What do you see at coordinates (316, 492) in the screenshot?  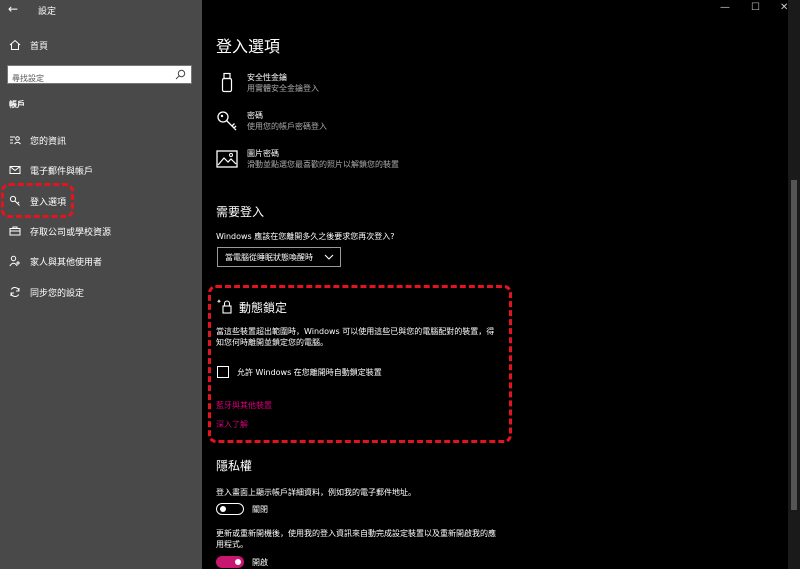 I see `privacy-setting-1: 登入畫面上顯示帳戶詳細資料，例如我的電子郵件地址。` at bounding box center [316, 492].